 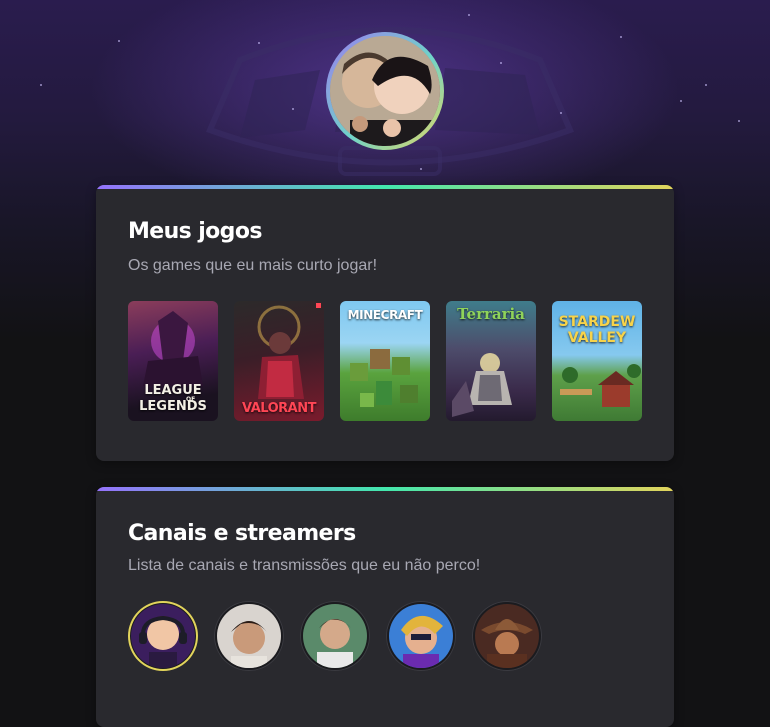 I want to click on game-label-line2: LEGENDS, so click(x=173, y=406).